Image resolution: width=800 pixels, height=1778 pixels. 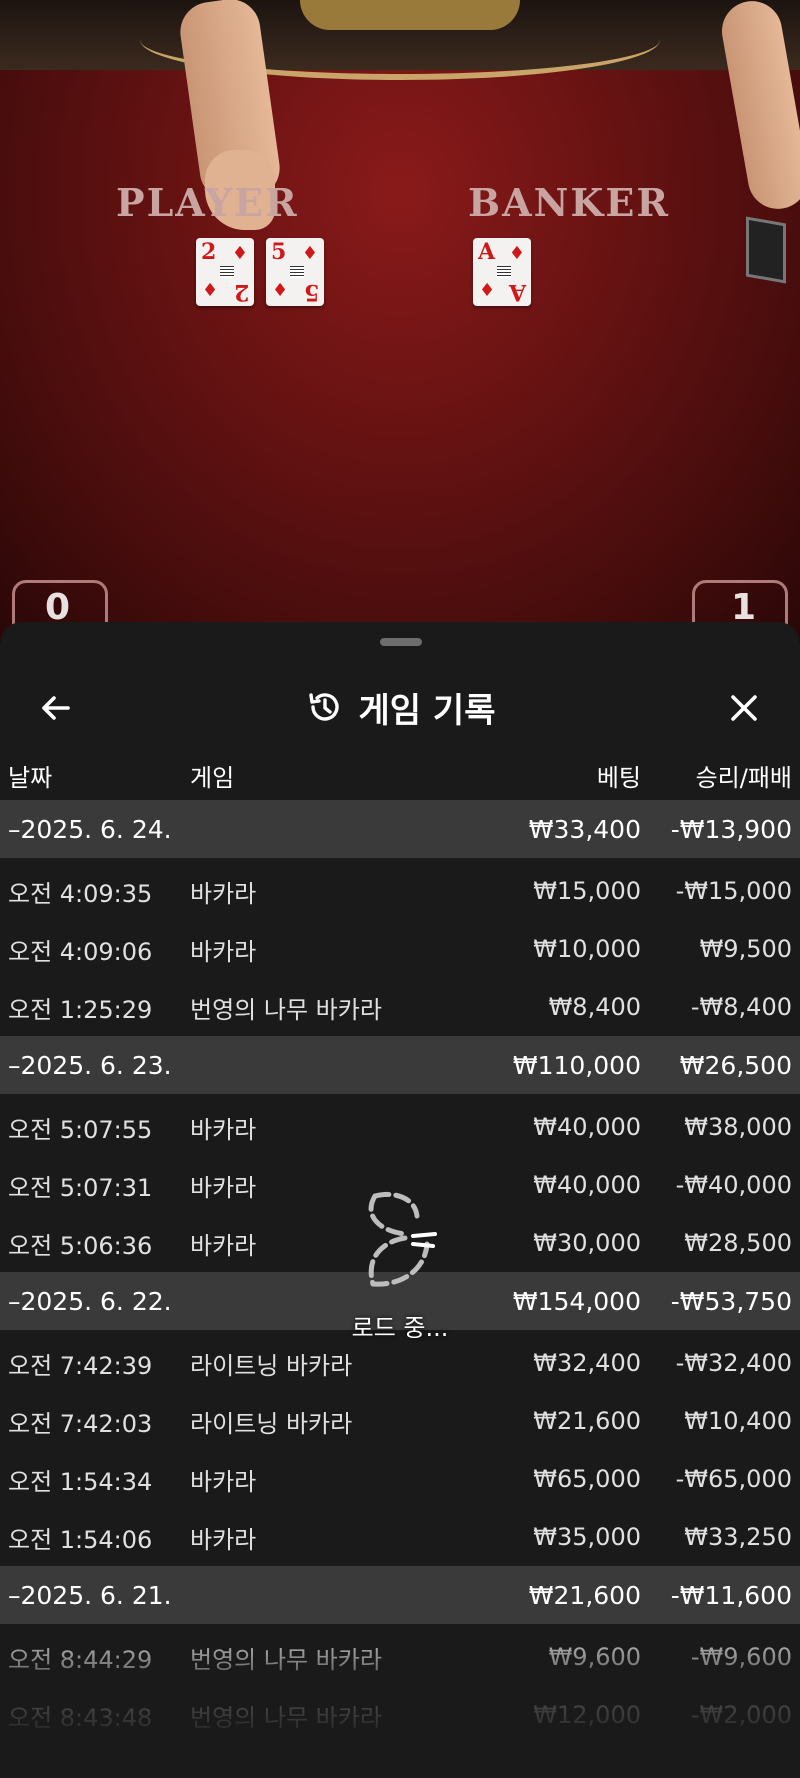 I want to click on row-time: 오전 7:42:39, so click(x=80, y=1365).